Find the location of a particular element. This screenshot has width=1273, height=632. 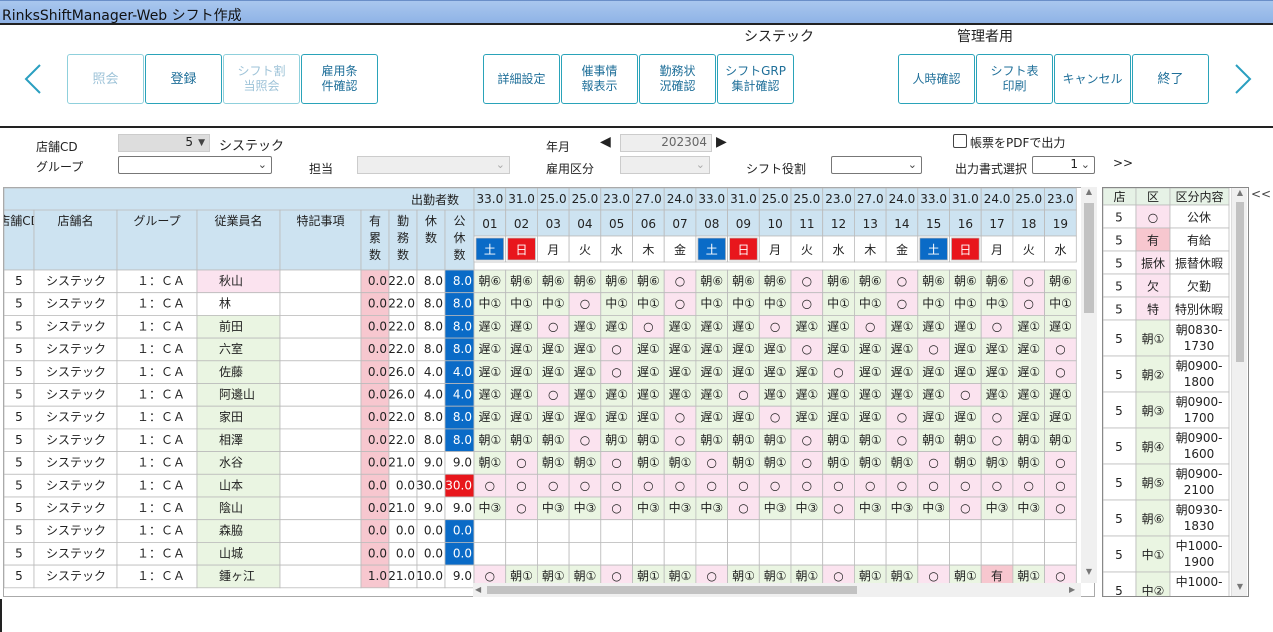

grid-hscroll-thumb is located at coordinates (672, 590).